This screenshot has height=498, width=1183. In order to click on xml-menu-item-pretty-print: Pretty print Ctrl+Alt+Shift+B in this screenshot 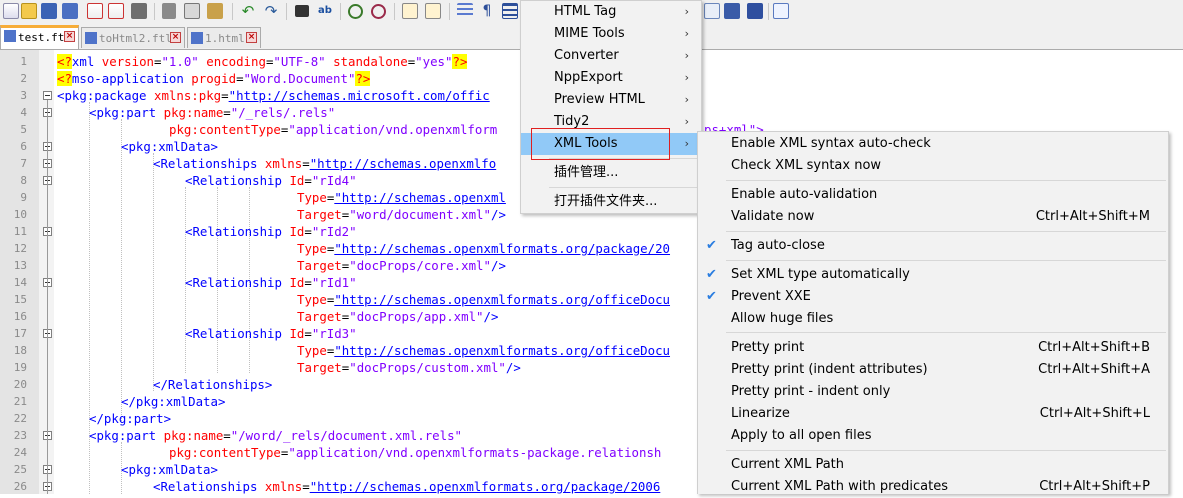, I will do `click(933, 348)`.